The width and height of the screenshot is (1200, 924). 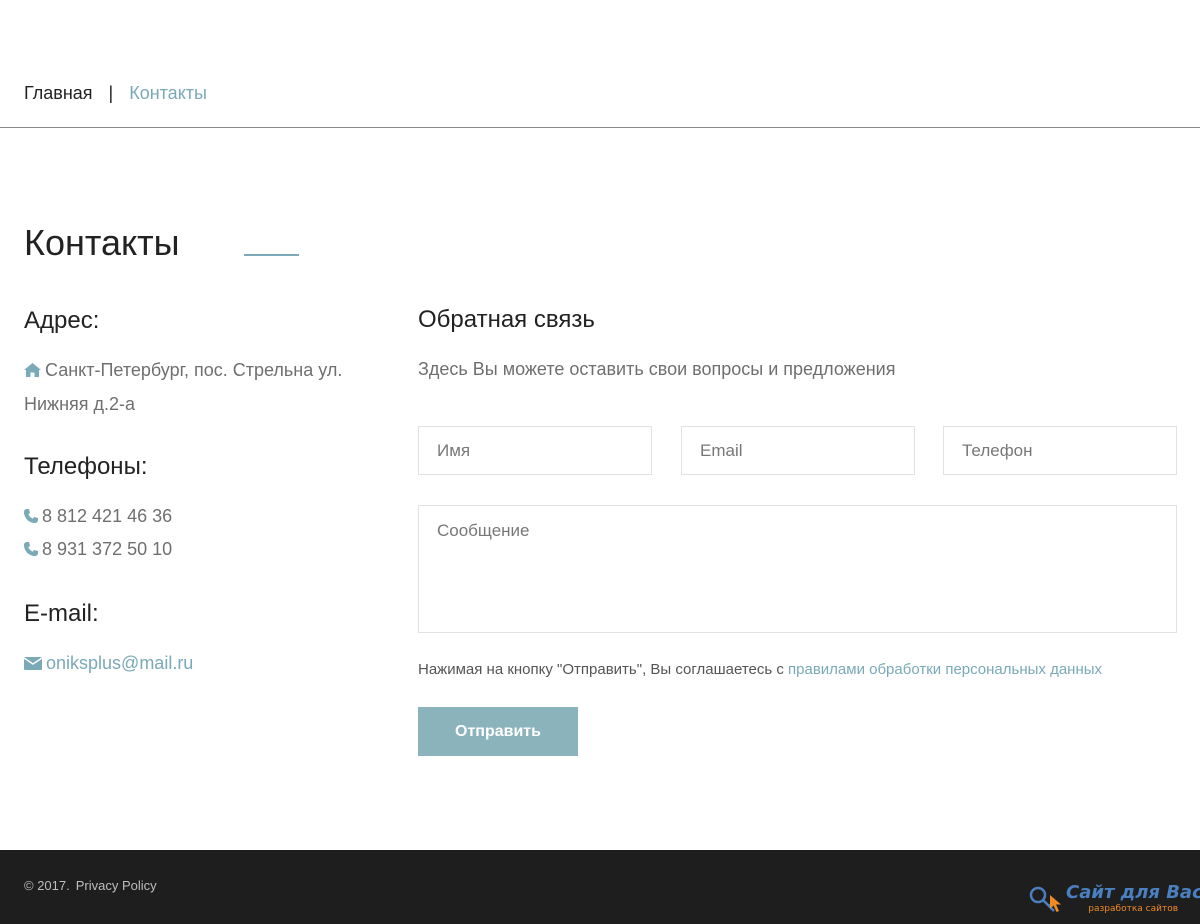 What do you see at coordinates (102, 242) in the screenshot?
I see `page-title: Контакты` at bounding box center [102, 242].